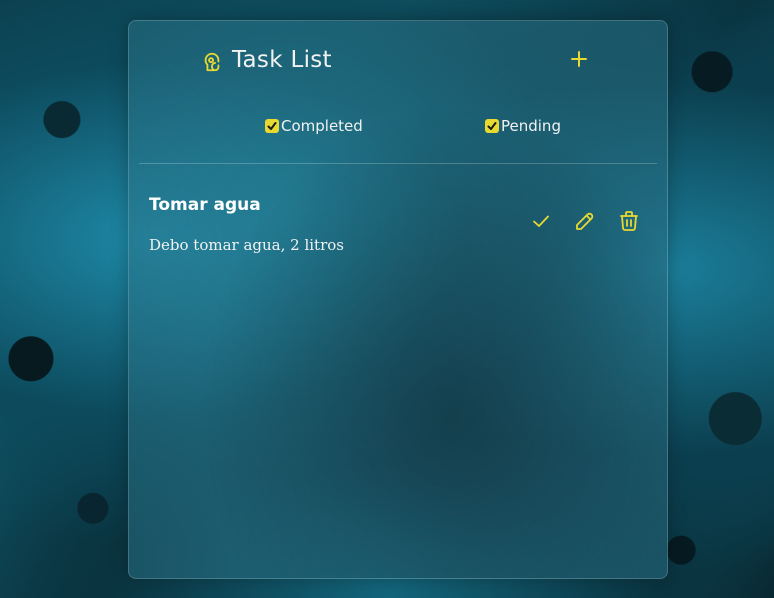 The width and height of the screenshot is (774, 598). I want to click on complete-task-button, so click(541, 221).